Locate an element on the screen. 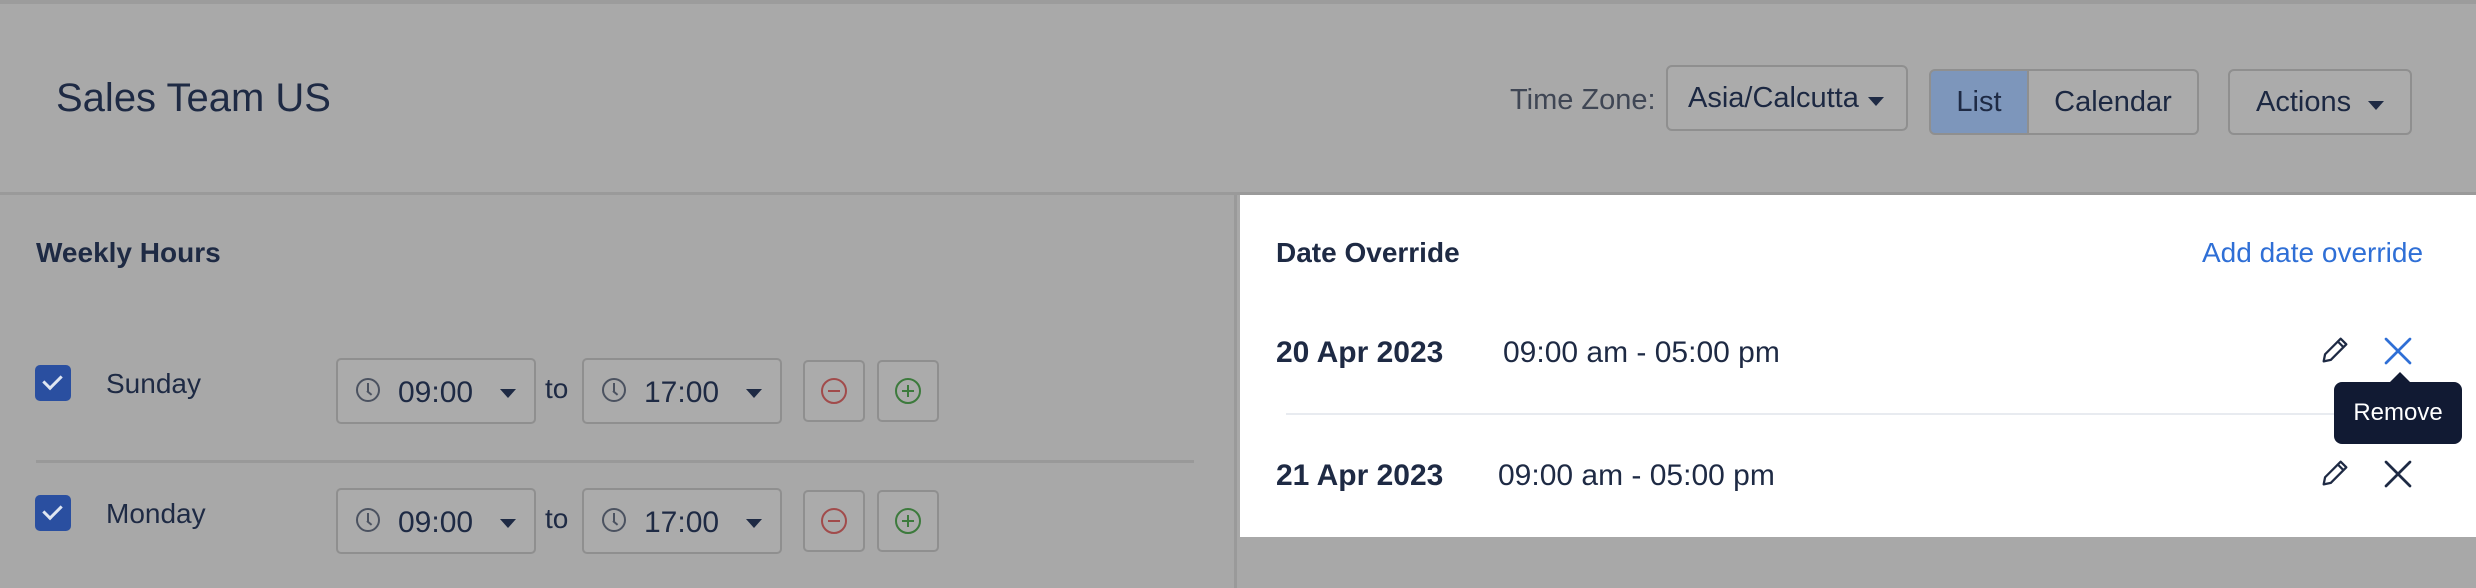  add-date-override-link: Add date override is located at coordinates (2312, 253).